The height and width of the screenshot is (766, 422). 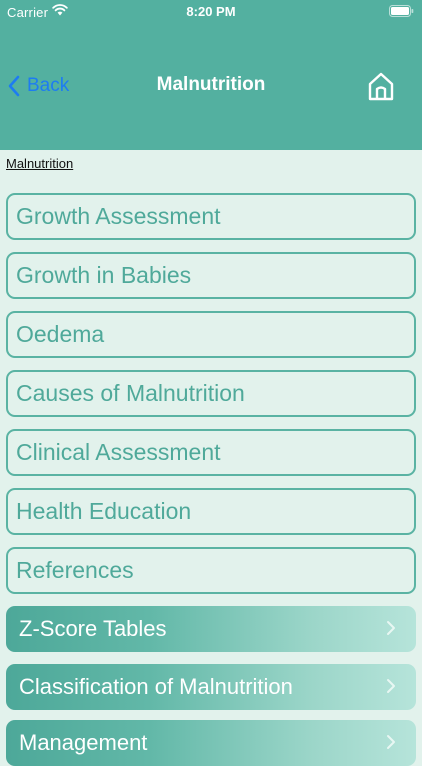 What do you see at coordinates (381, 86) in the screenshot?
I see `home-icon` at bounding box center [381, 86].